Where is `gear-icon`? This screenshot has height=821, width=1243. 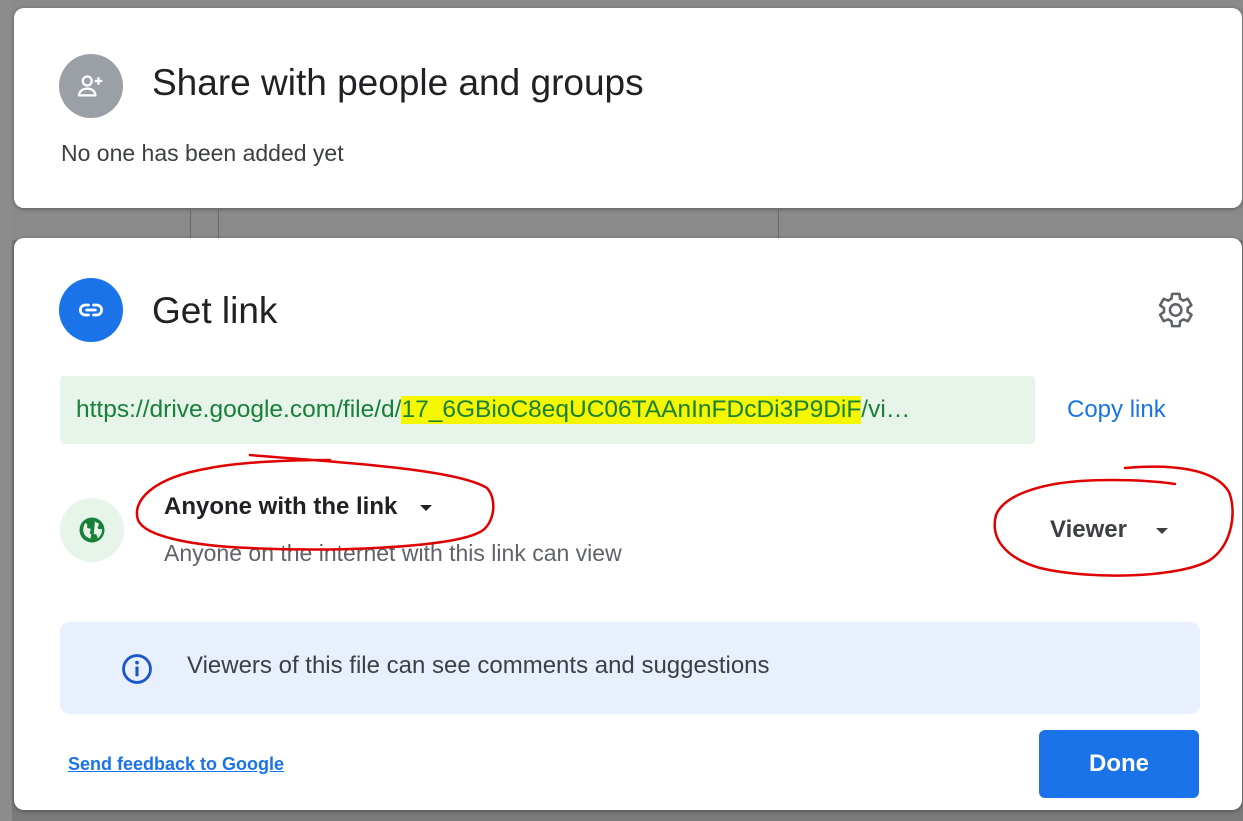
gear-icon is located at coordinates (1174, 310).